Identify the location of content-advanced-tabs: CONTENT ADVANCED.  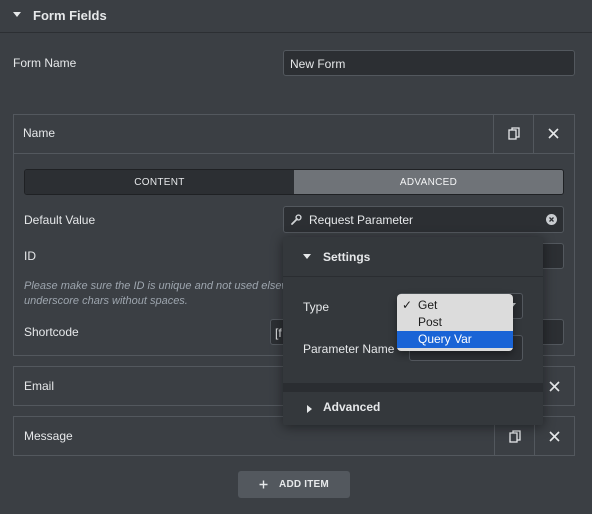
(294, 182).